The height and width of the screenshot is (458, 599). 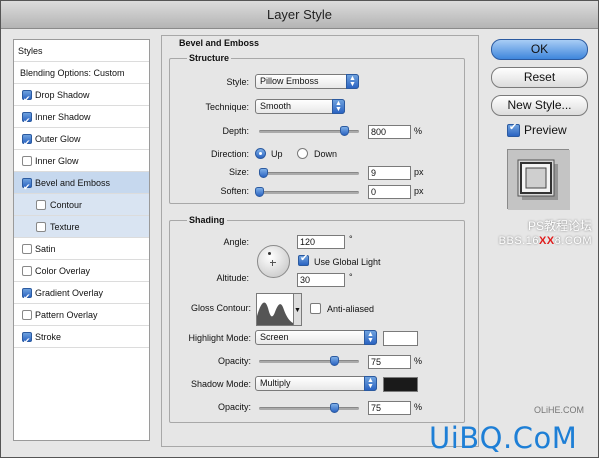 I want to click on shadow-color-swatch, so click(x=400, y=384).